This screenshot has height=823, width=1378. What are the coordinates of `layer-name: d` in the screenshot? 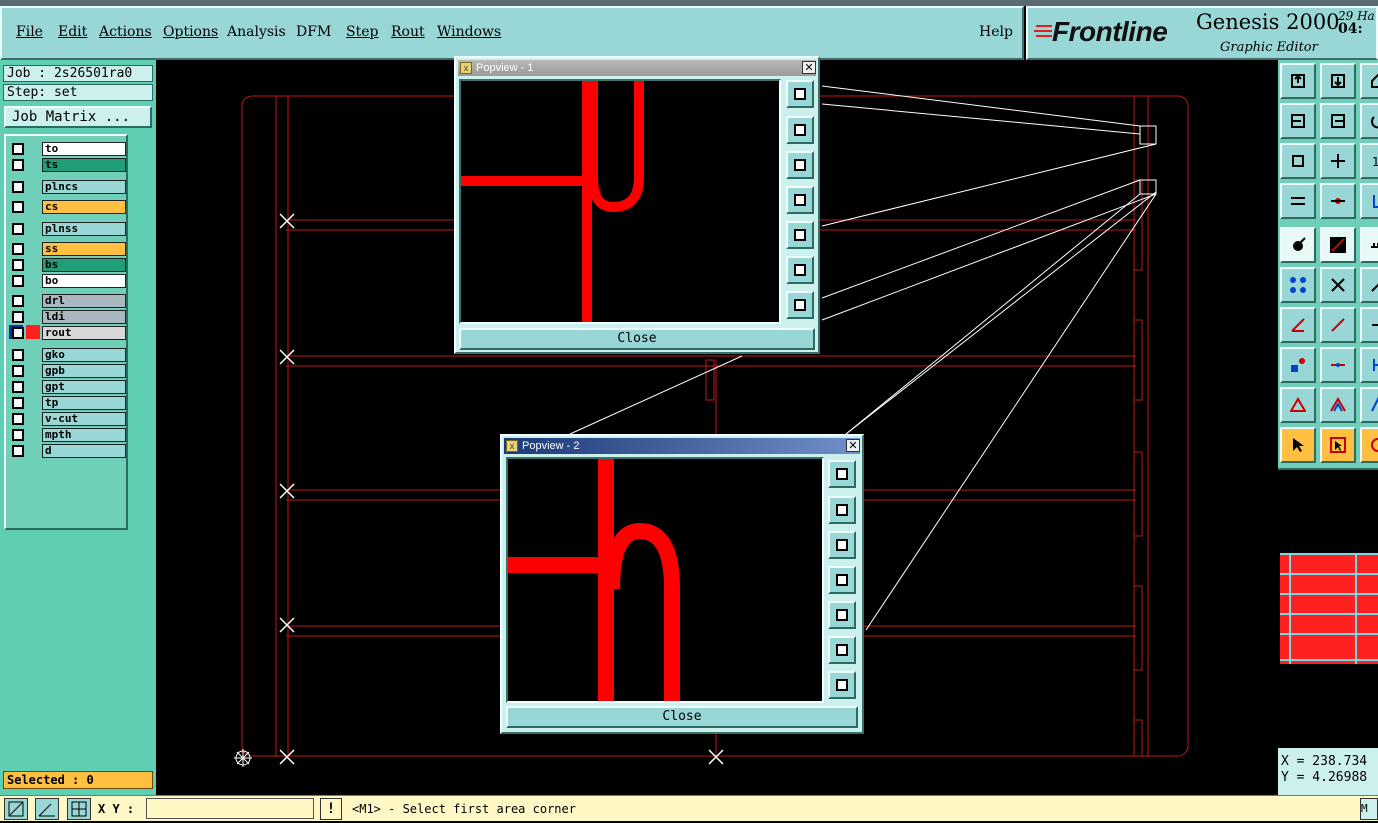 It's located at (84, 451).